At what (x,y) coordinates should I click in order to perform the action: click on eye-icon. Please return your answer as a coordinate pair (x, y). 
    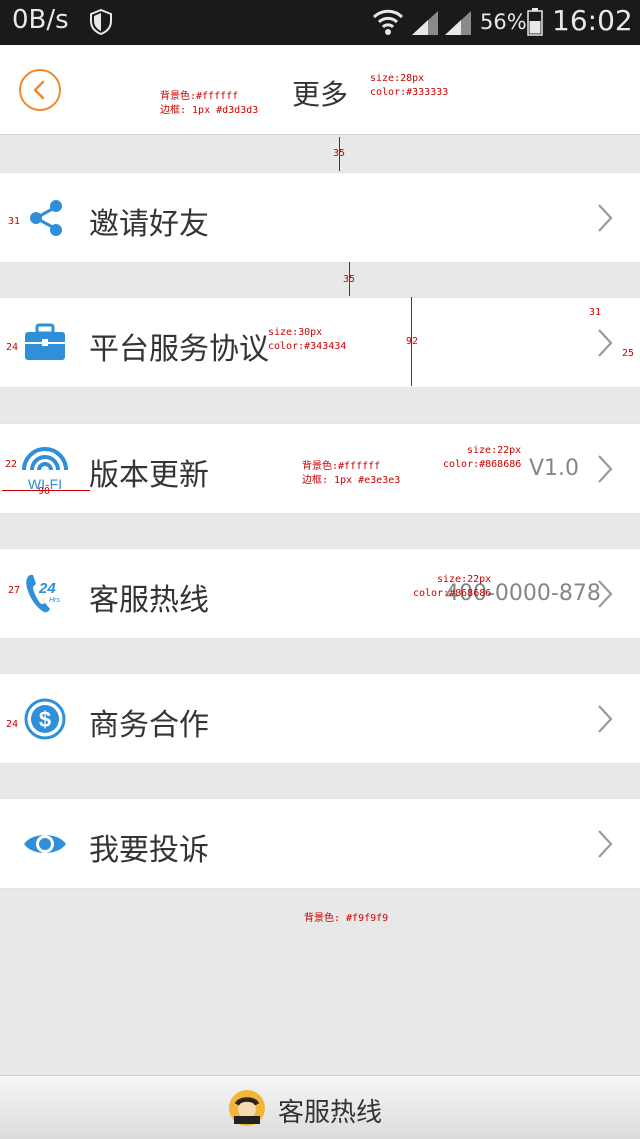
    Looking at the image, I should click on (45, 844).